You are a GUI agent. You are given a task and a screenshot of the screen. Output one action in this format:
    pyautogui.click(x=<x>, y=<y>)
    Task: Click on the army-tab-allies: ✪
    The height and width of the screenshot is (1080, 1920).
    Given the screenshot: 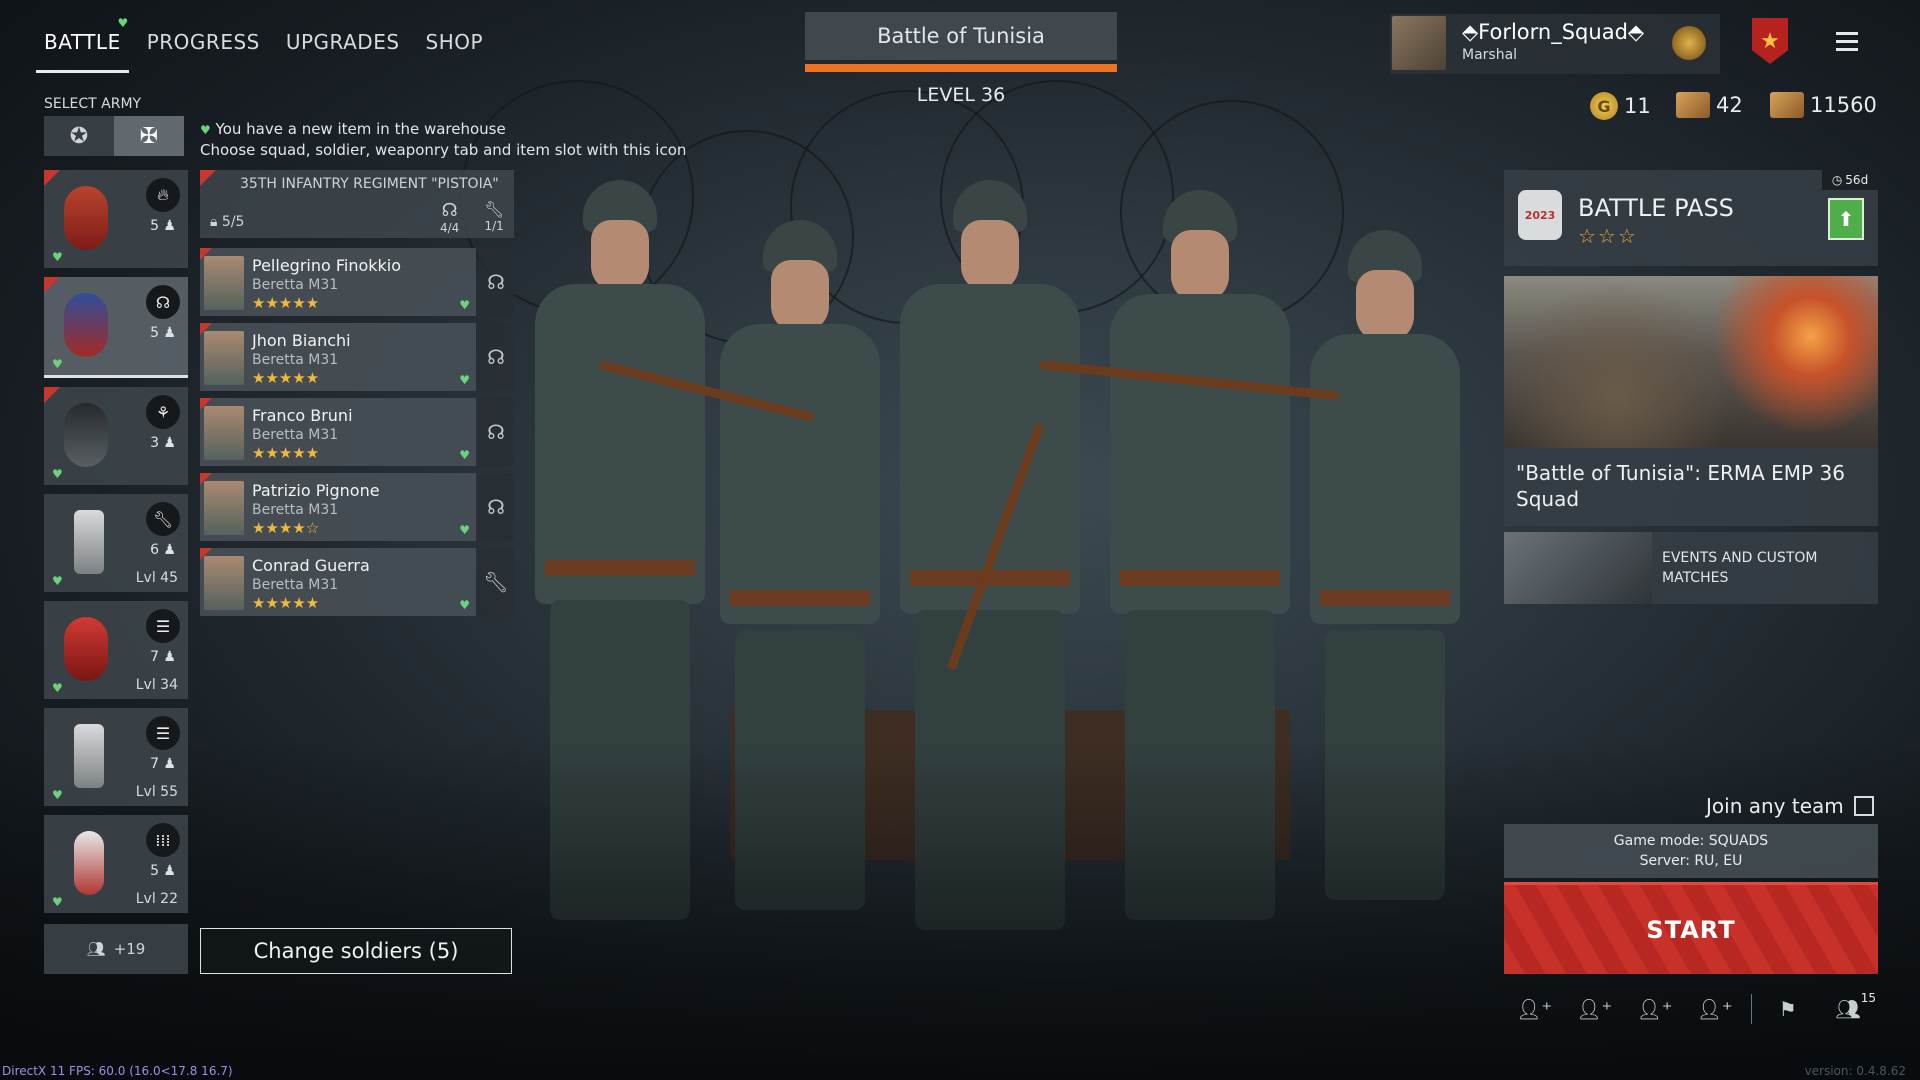 What is the action you would take?
    pyautogui.click(x=79, y=136)
    